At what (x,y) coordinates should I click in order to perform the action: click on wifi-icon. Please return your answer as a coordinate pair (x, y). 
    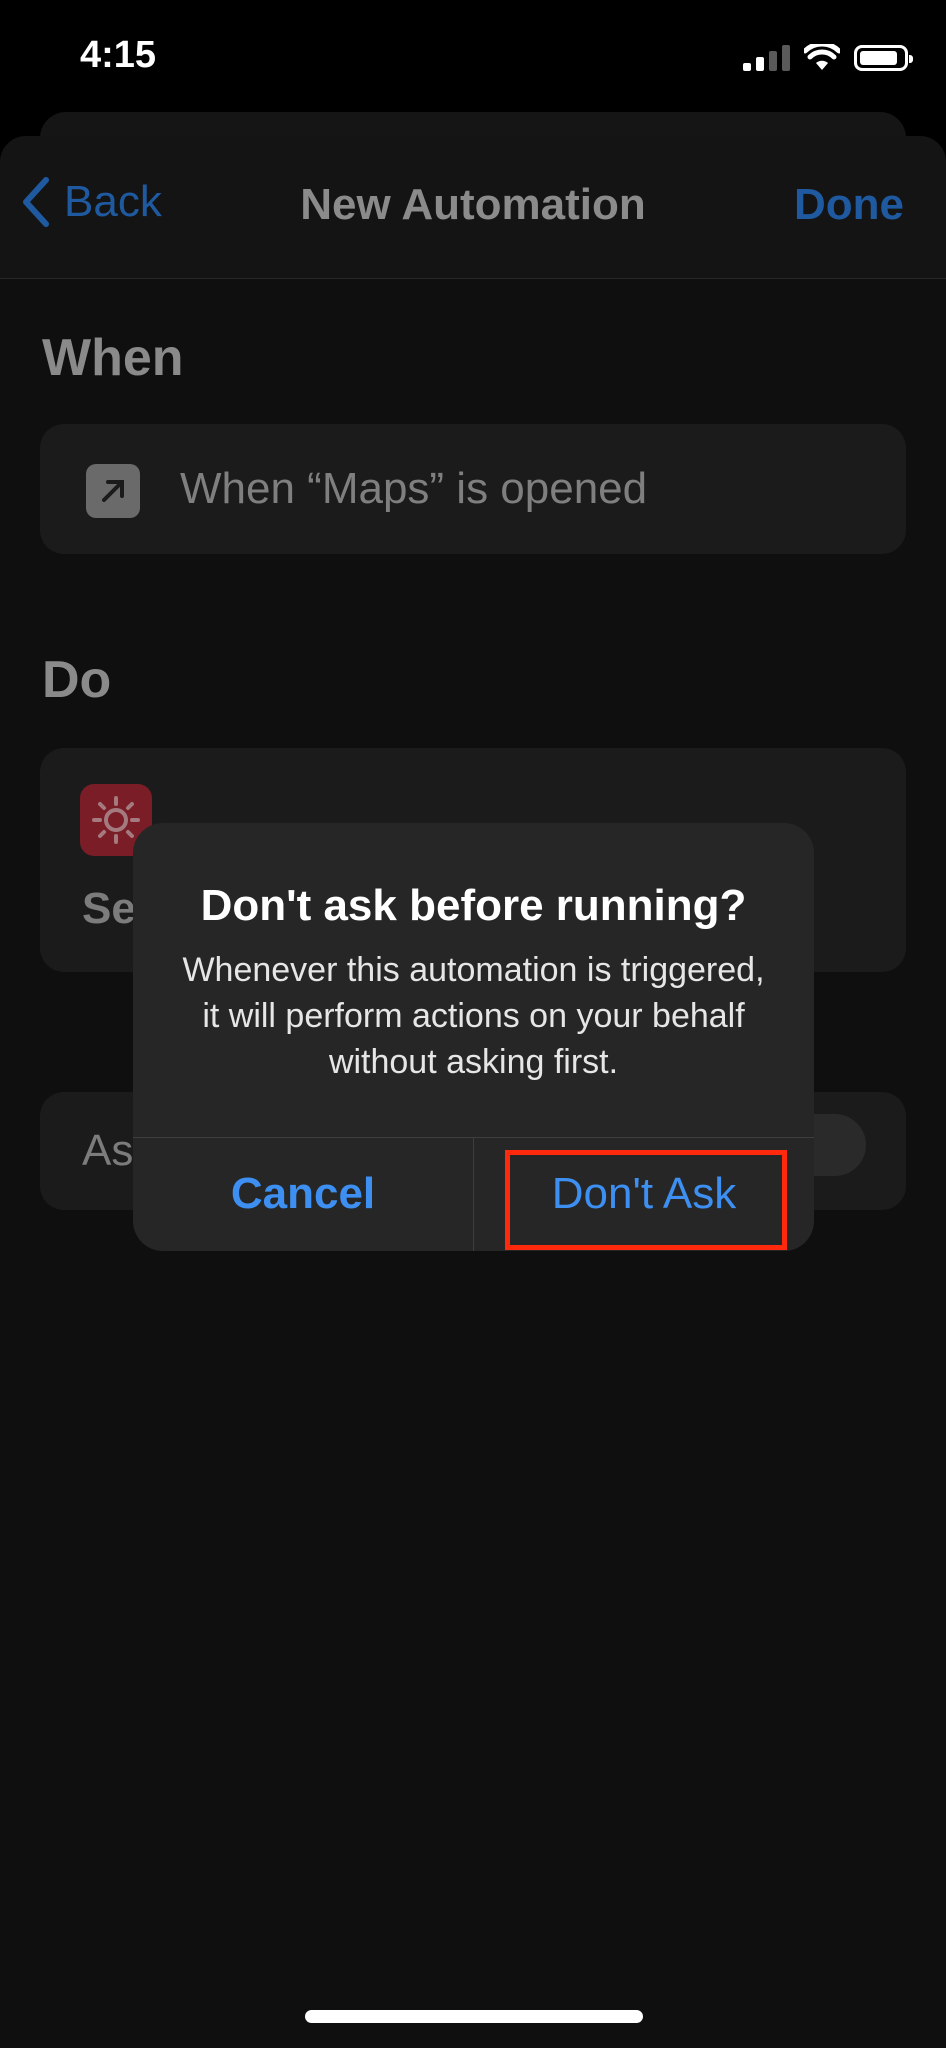
    Looking at the image, I should click on (822, 57).